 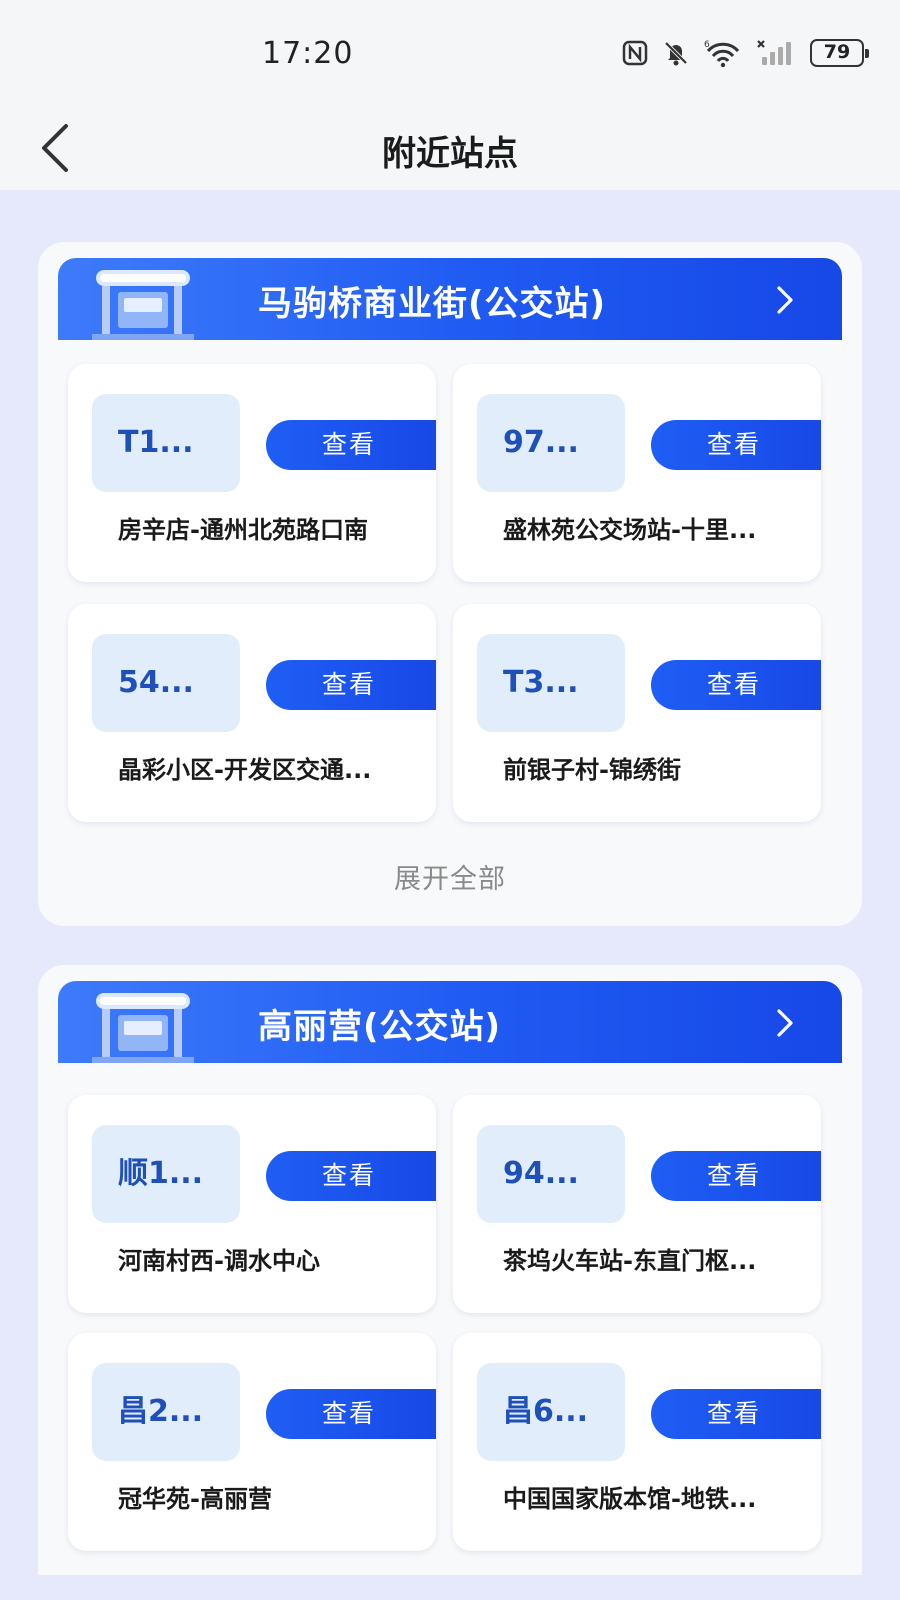 What do you see at coordinates (432, 304) in the screenshot?
I see `station-name: 马驹桥商业街(公交站)` at bounding box center [432, 304].